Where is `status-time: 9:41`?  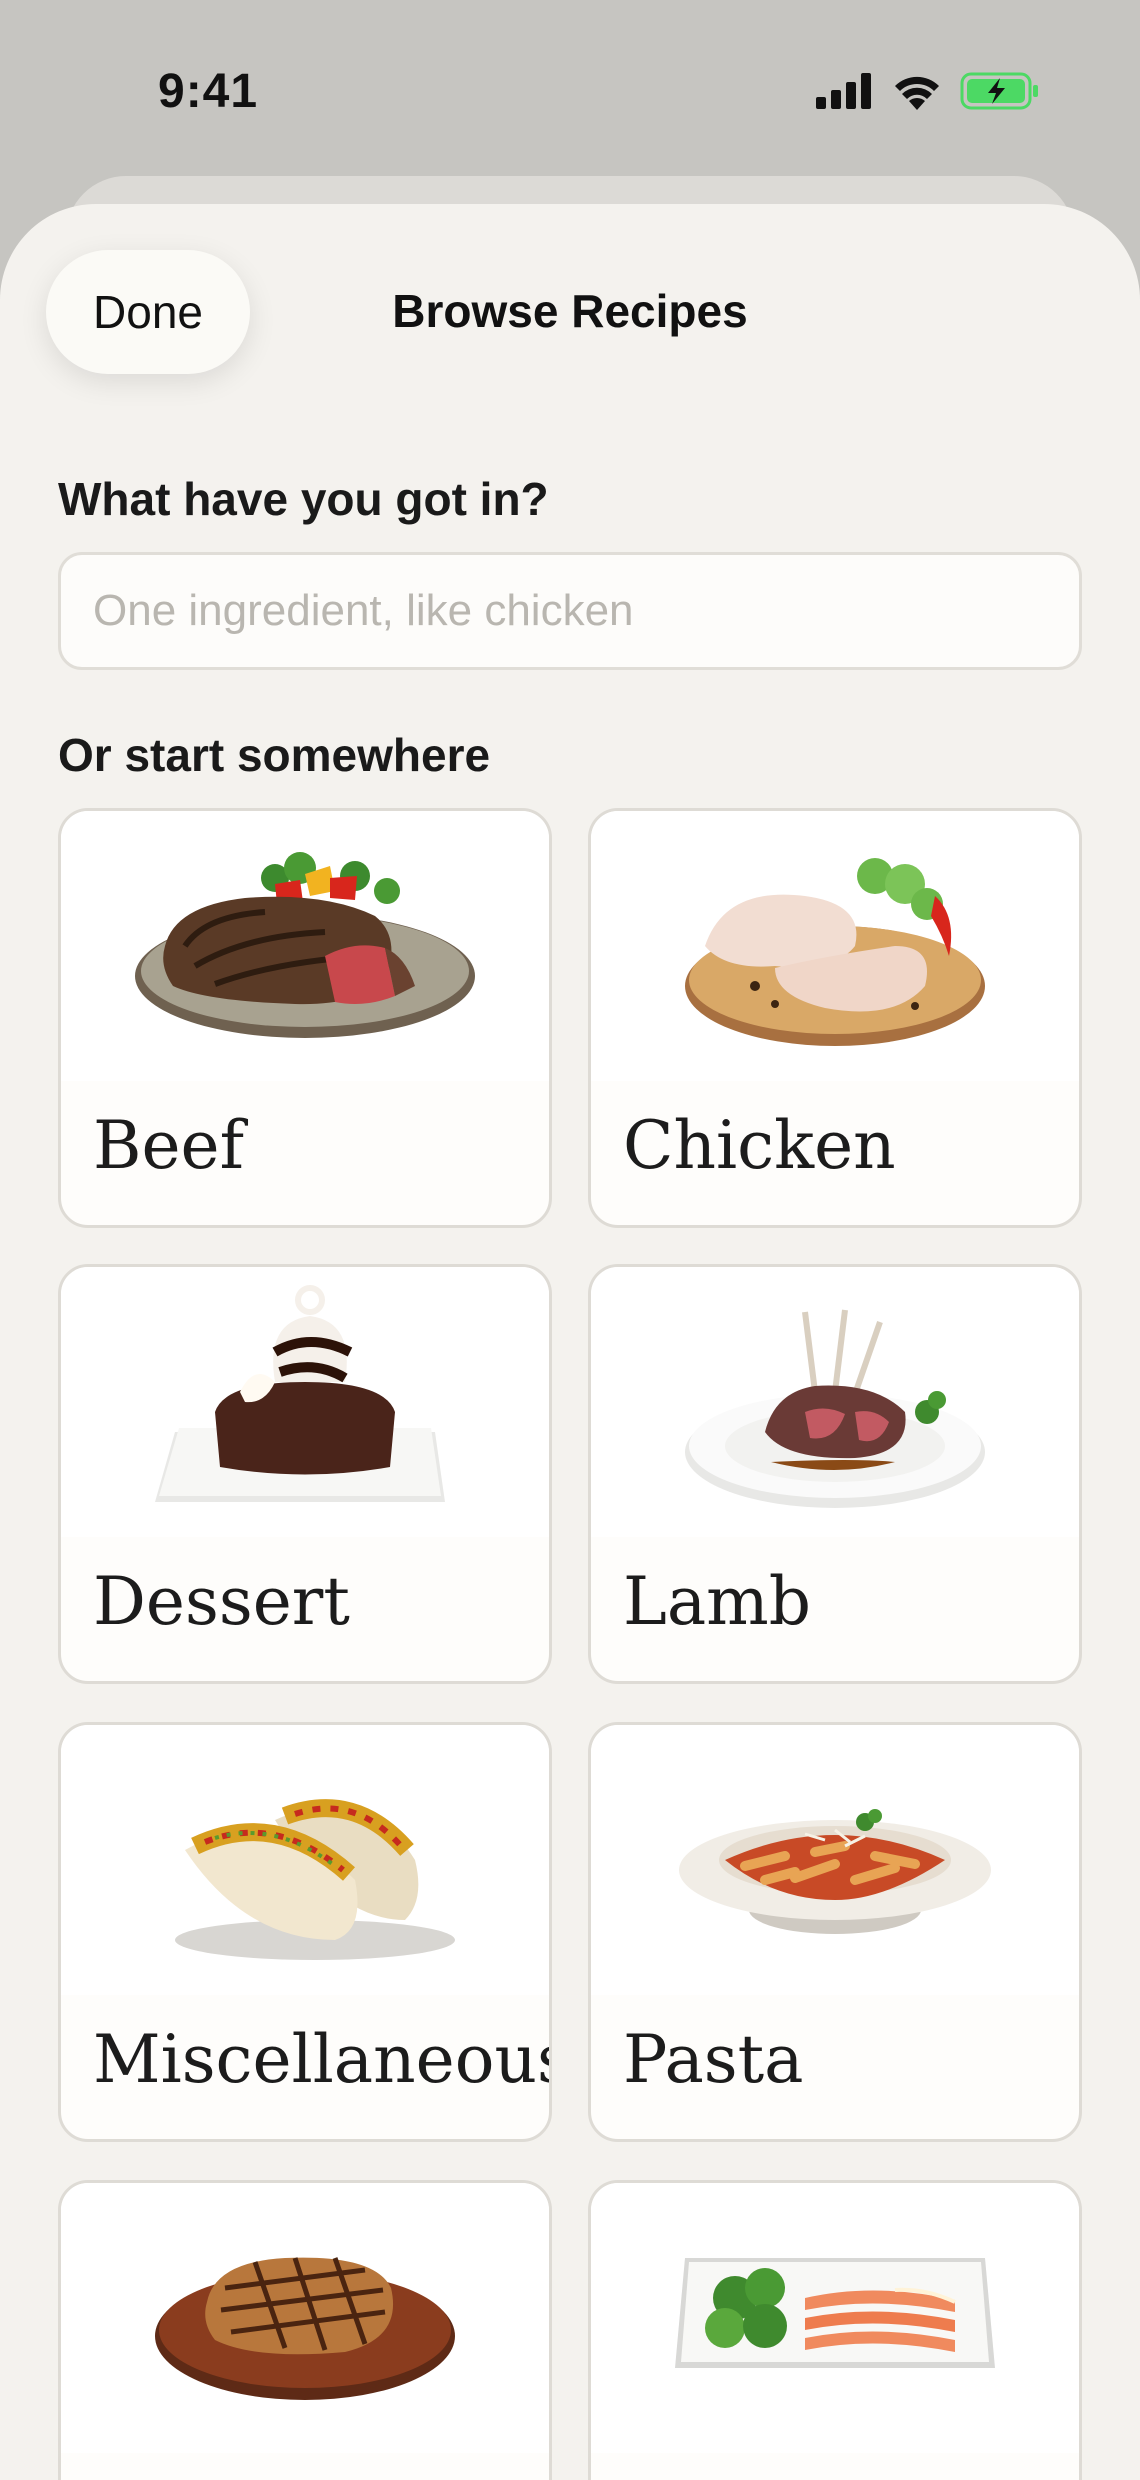 status-time: 9:41 is located at coordinates (208, 91).